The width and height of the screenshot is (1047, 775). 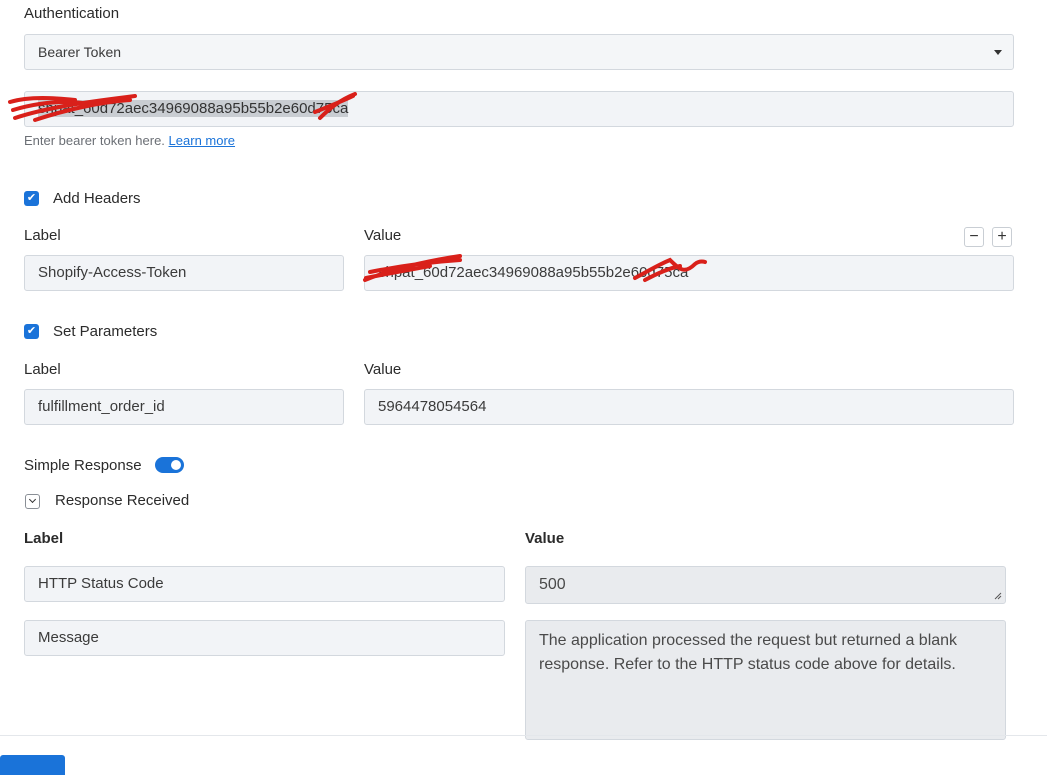 I want to click on bearer-token-hint-text: Enter bearer token here., so click(x=94, y=140).